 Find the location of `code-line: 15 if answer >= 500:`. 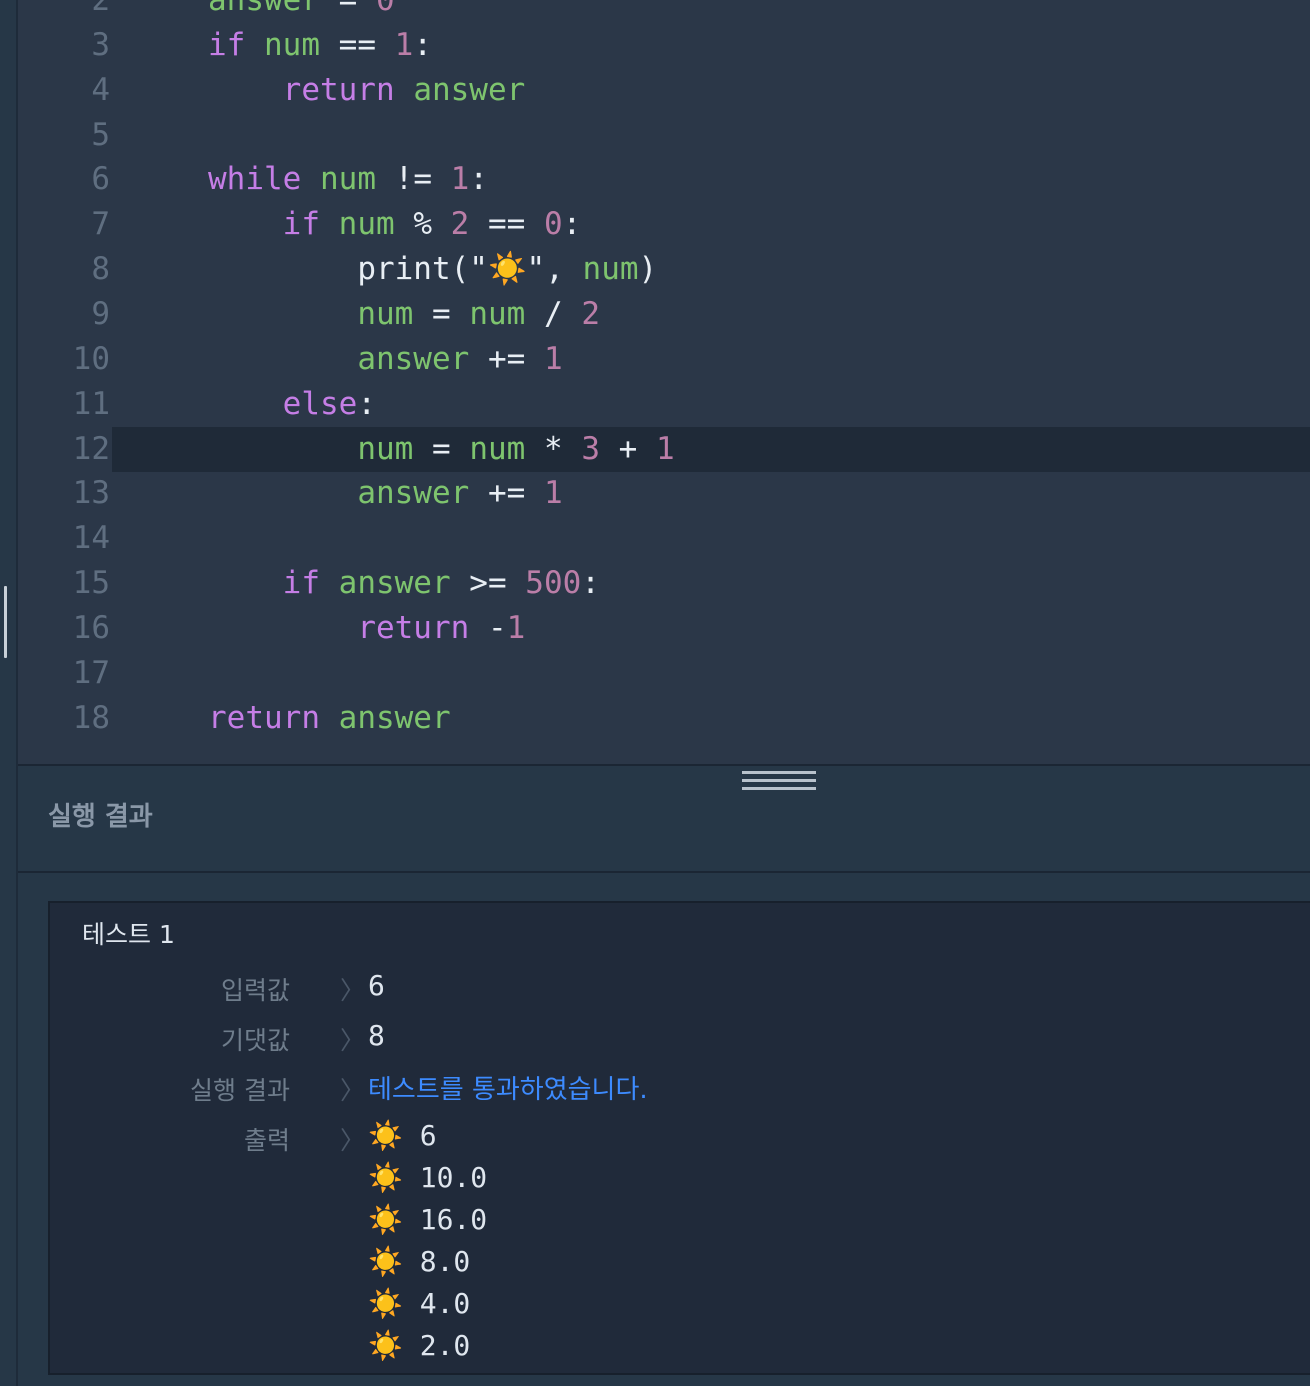

code-line: 15 if answer >= 500: is located at coordinates (664, 583).